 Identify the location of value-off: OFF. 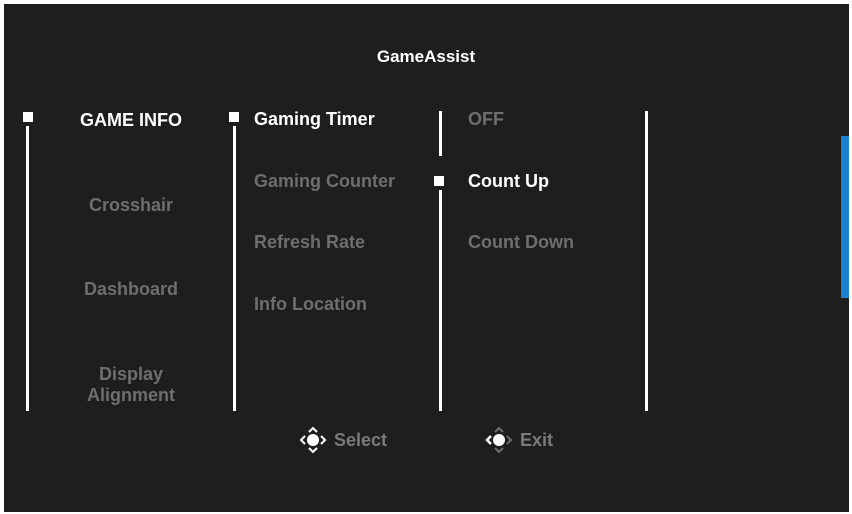
(486, 119).